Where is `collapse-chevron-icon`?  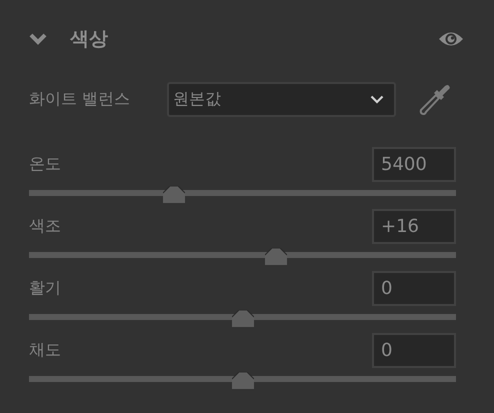 collapse-chevron-icon is located at coordinates (38, 39).